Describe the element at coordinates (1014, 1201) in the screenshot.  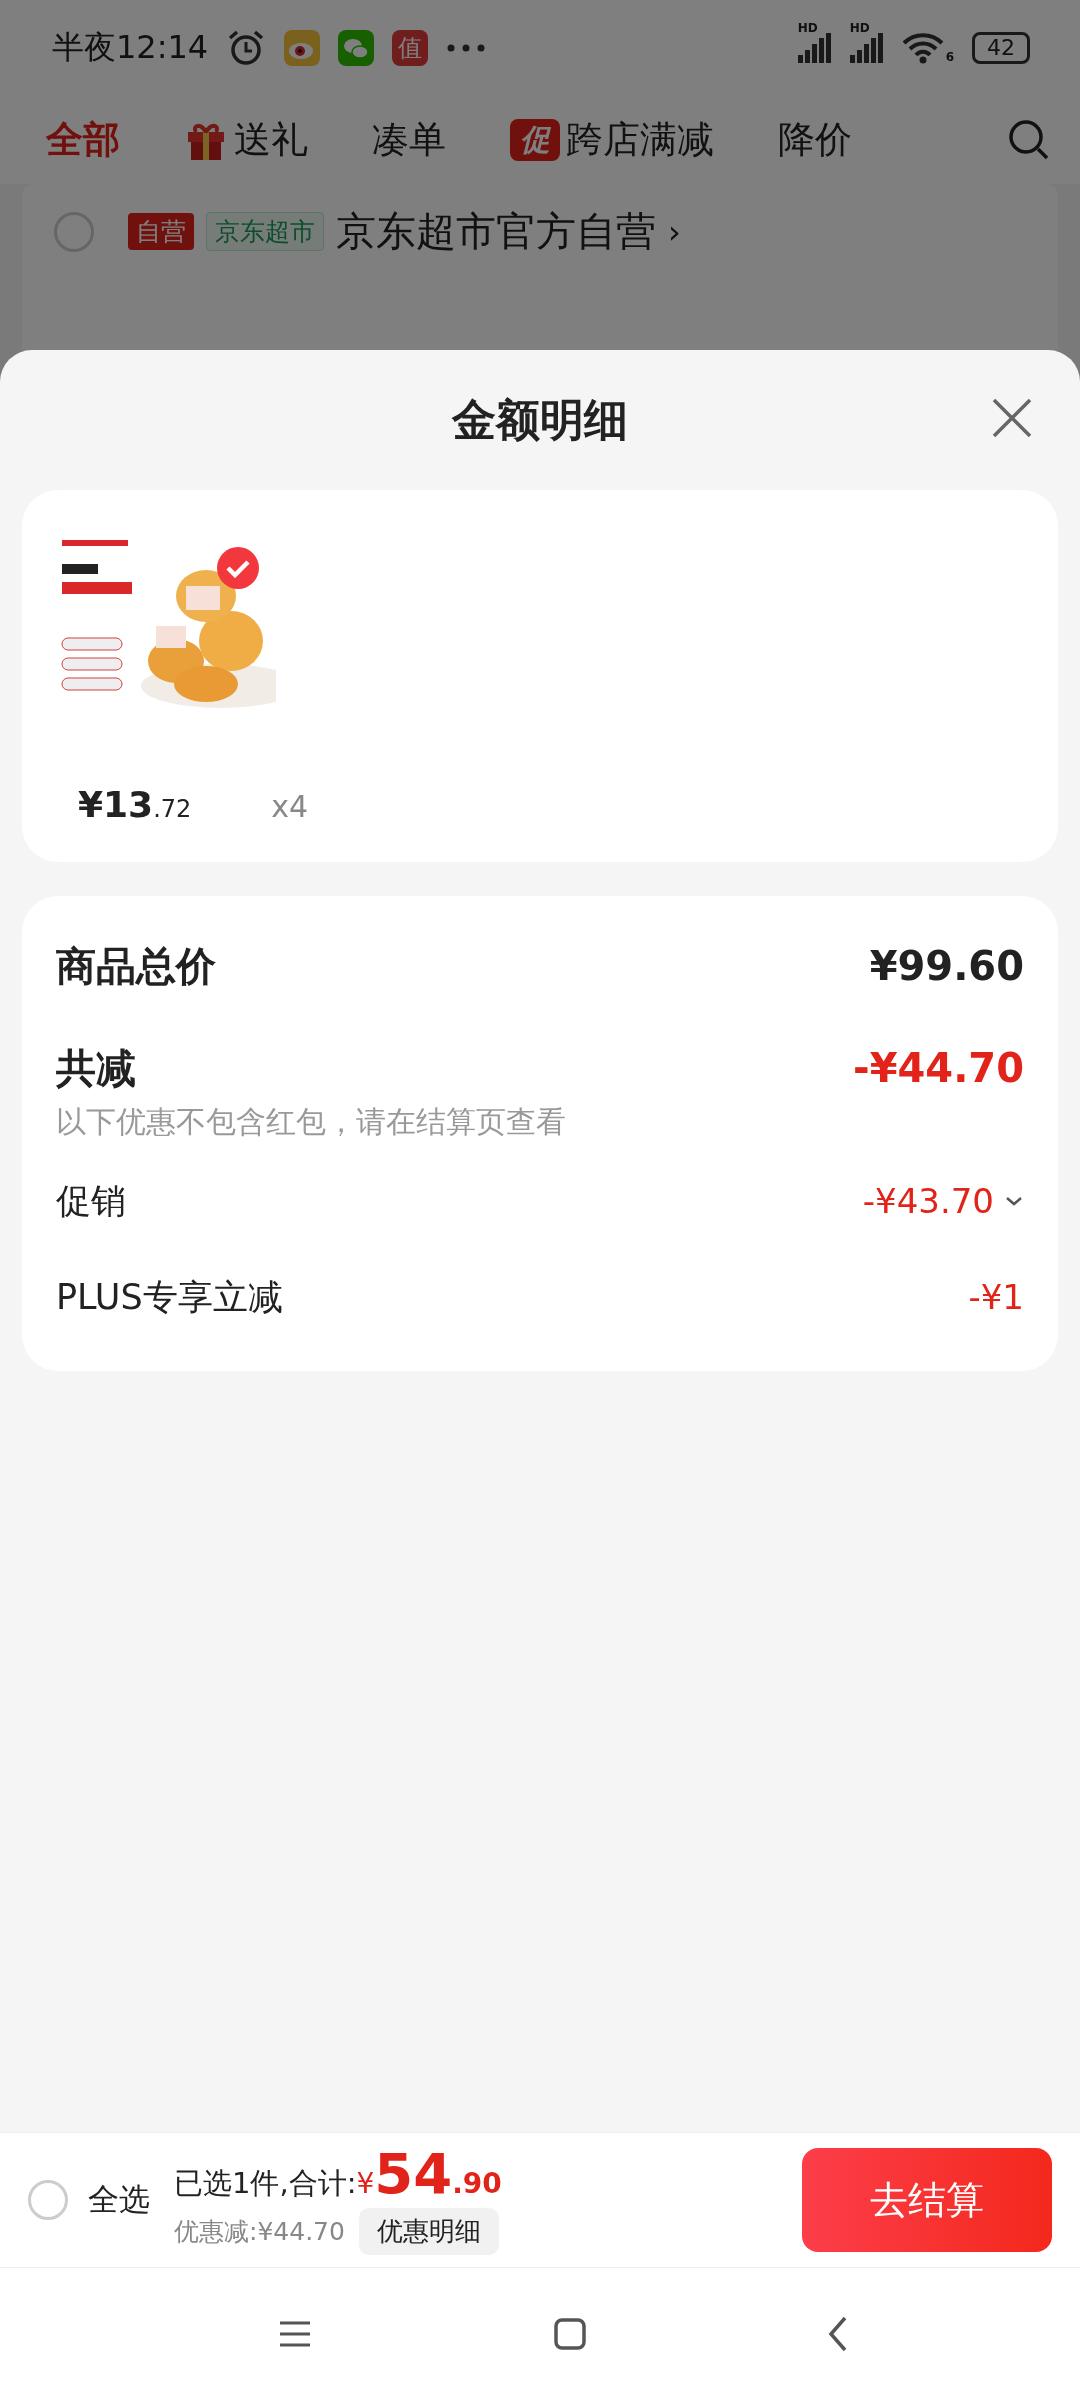
I see `chevron-down-icon` at that location.